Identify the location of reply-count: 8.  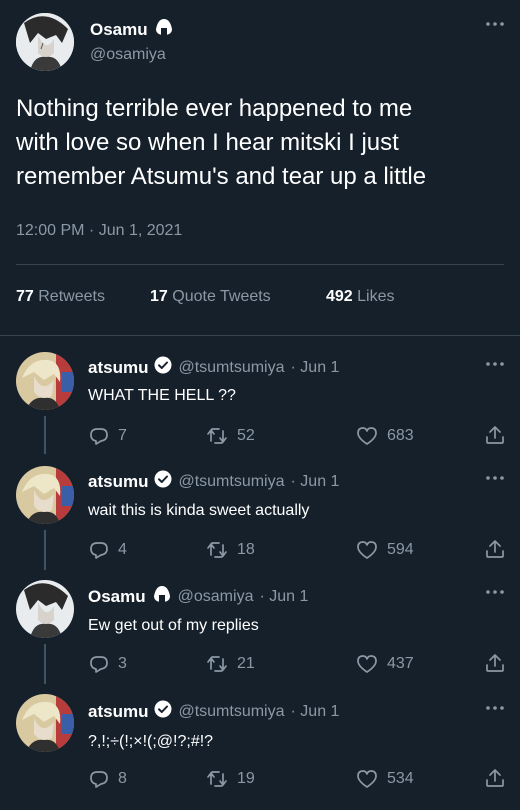
(122, 778).